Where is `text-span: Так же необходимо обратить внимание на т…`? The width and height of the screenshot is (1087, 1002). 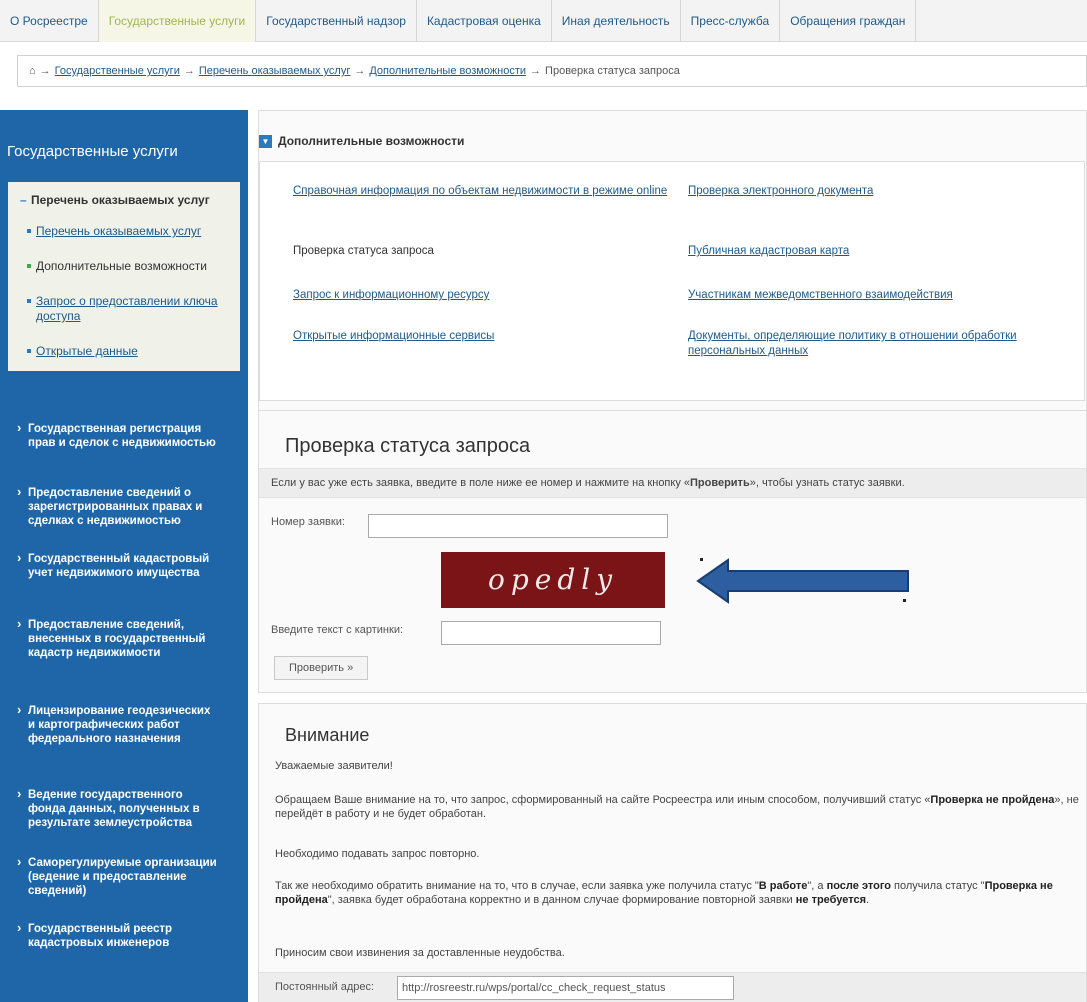 text-span: Так же необходимо обратить внимание на т… is located at coordinates (517, 886).